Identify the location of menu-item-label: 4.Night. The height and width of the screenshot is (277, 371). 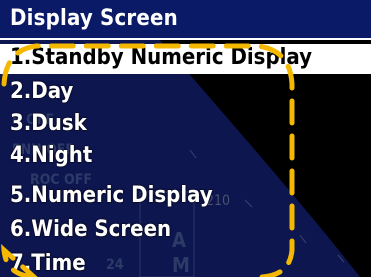
(51, 155).